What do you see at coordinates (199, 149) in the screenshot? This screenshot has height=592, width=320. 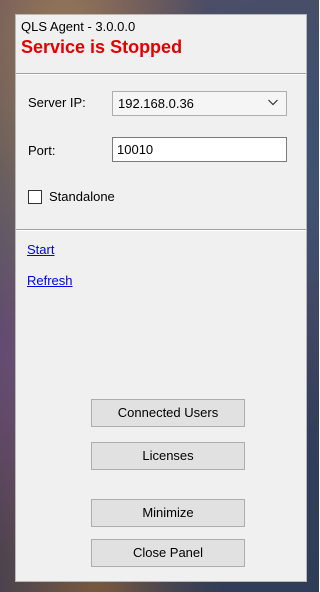 I see `port-input: 10010` at bounding box center [199, 149].